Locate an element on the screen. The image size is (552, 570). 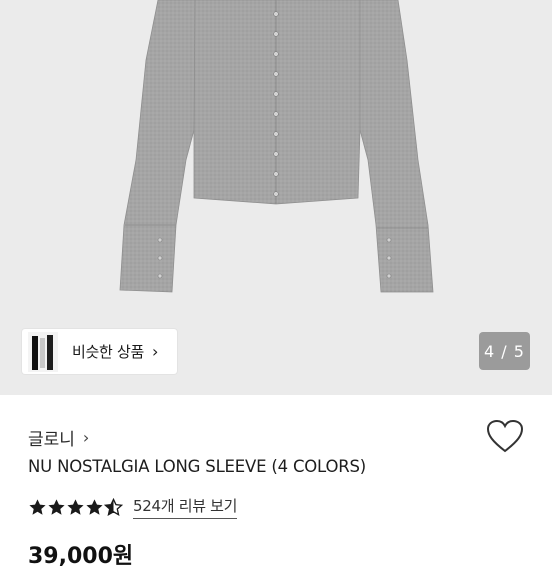
product-price: 39,000원 is located at coordinates (81, 556).